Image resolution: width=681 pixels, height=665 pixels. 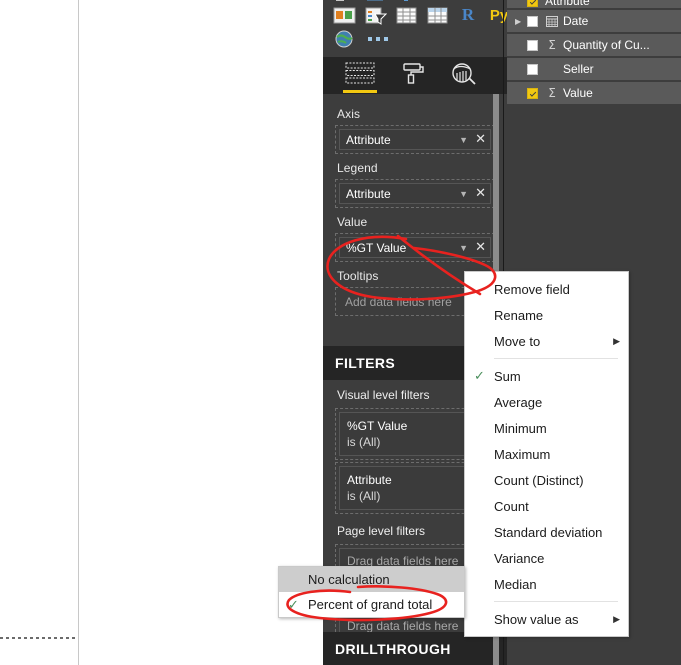 What do you see at coordinates (519, 315) in the screenshot?
I see `menu-item-label: Rename` at bounding box center [519, 315].